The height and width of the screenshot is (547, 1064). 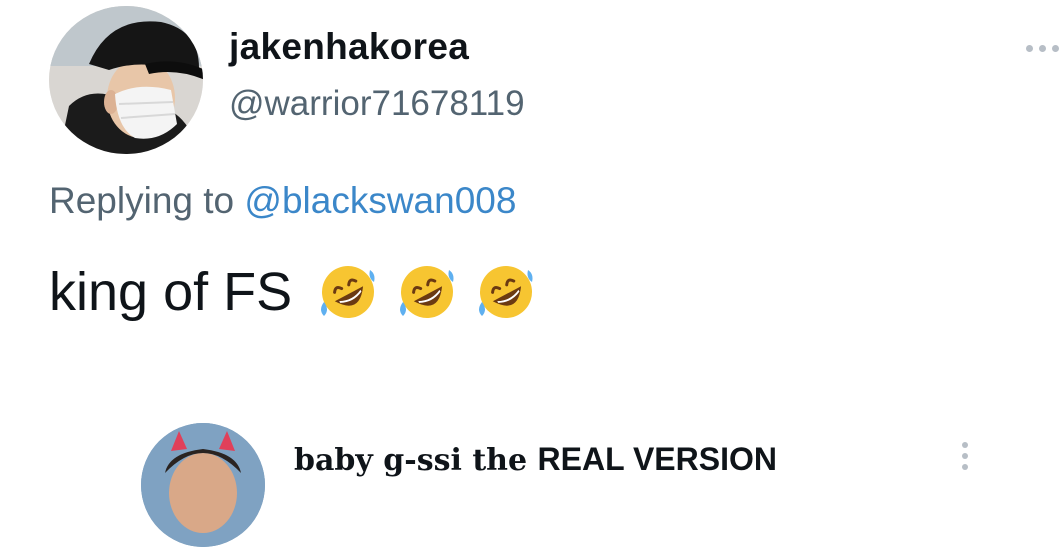 What do you see at coordinates (377, 104) in the screenshot?
I see `user-handle: @warrior71678119` at bounding box center [377, 104].